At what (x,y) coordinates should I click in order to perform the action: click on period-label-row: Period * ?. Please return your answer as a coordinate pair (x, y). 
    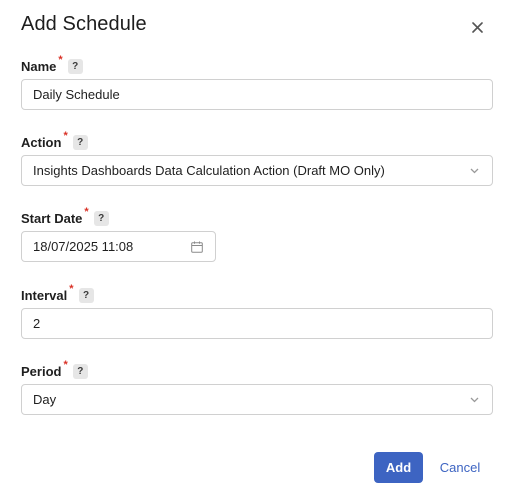
    Looking at the image, I should click on (54, 369).